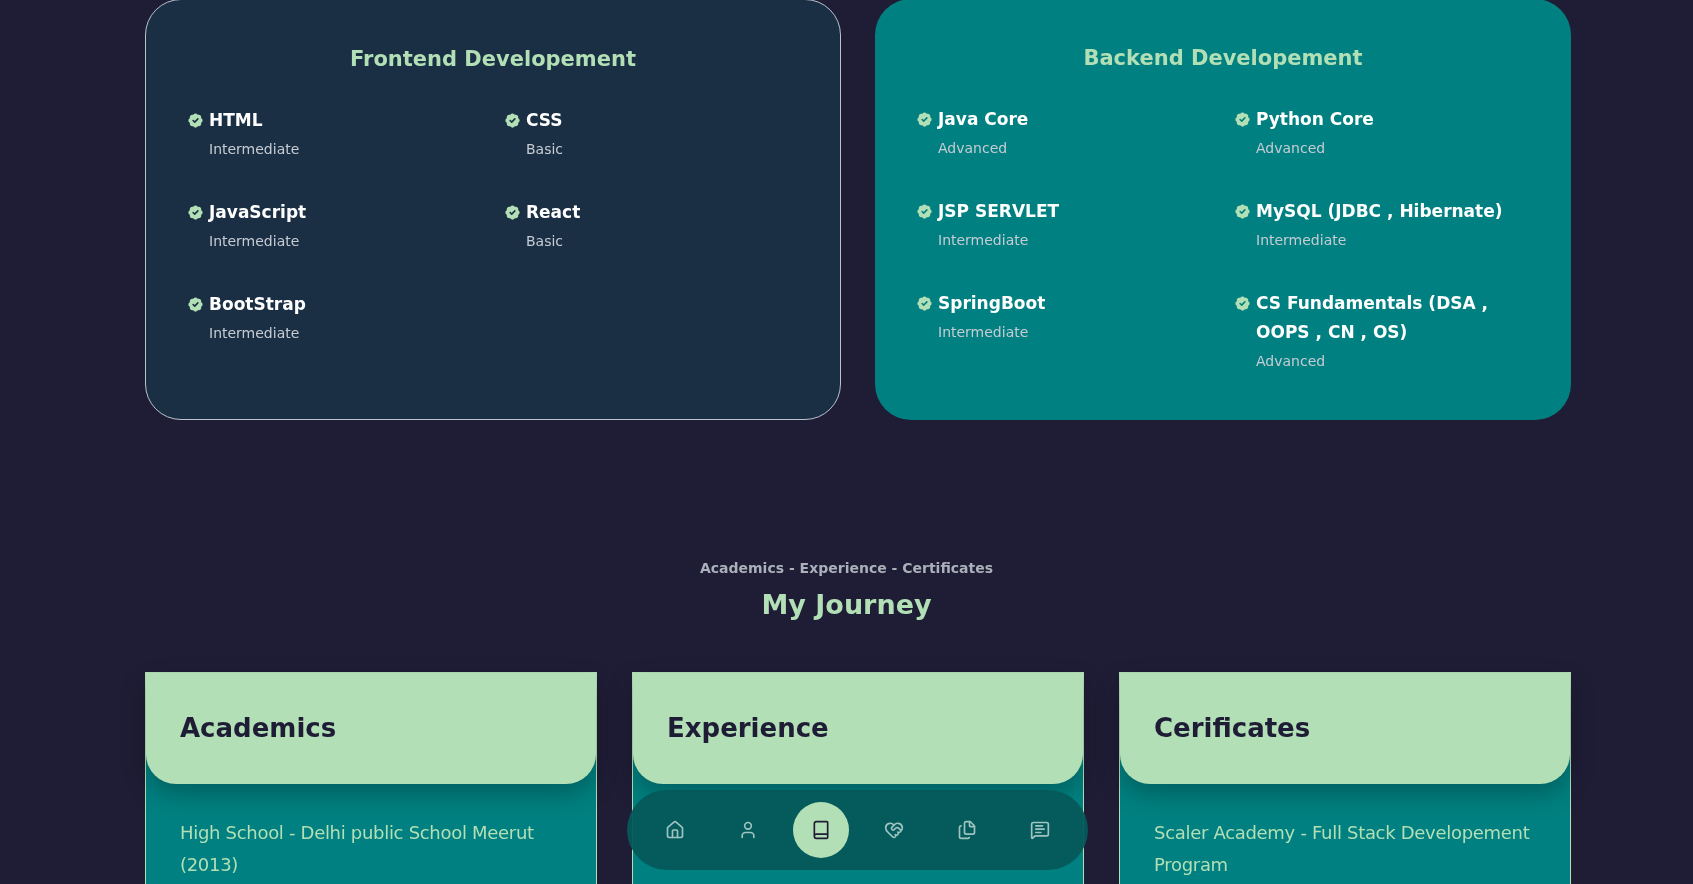  I want to click on skill-name: Java Core, so click(984, 119).